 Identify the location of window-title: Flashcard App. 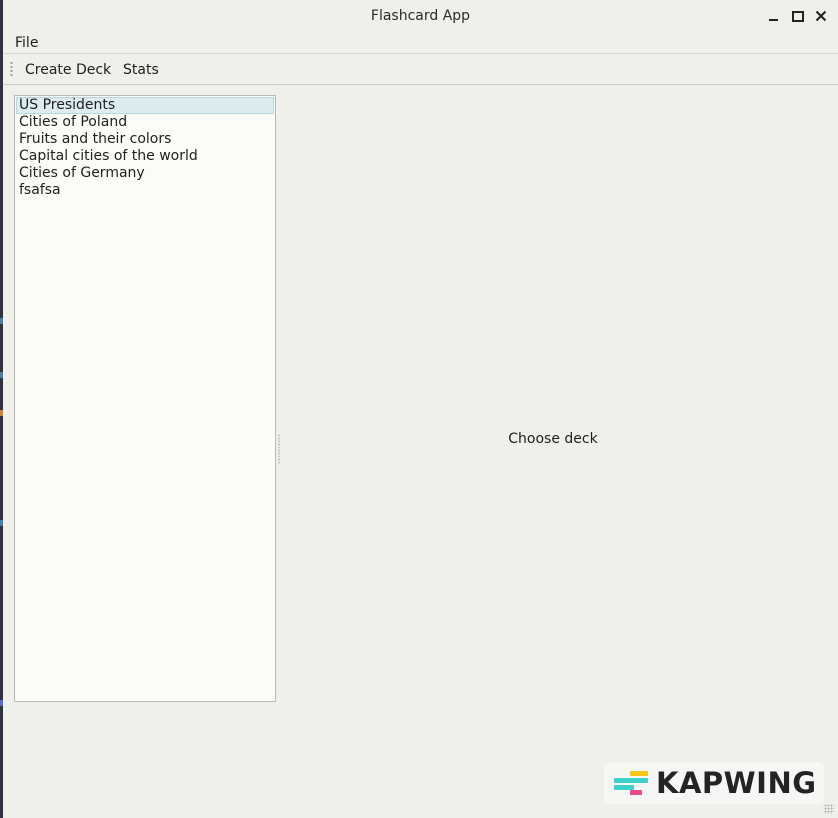
(420, 16).